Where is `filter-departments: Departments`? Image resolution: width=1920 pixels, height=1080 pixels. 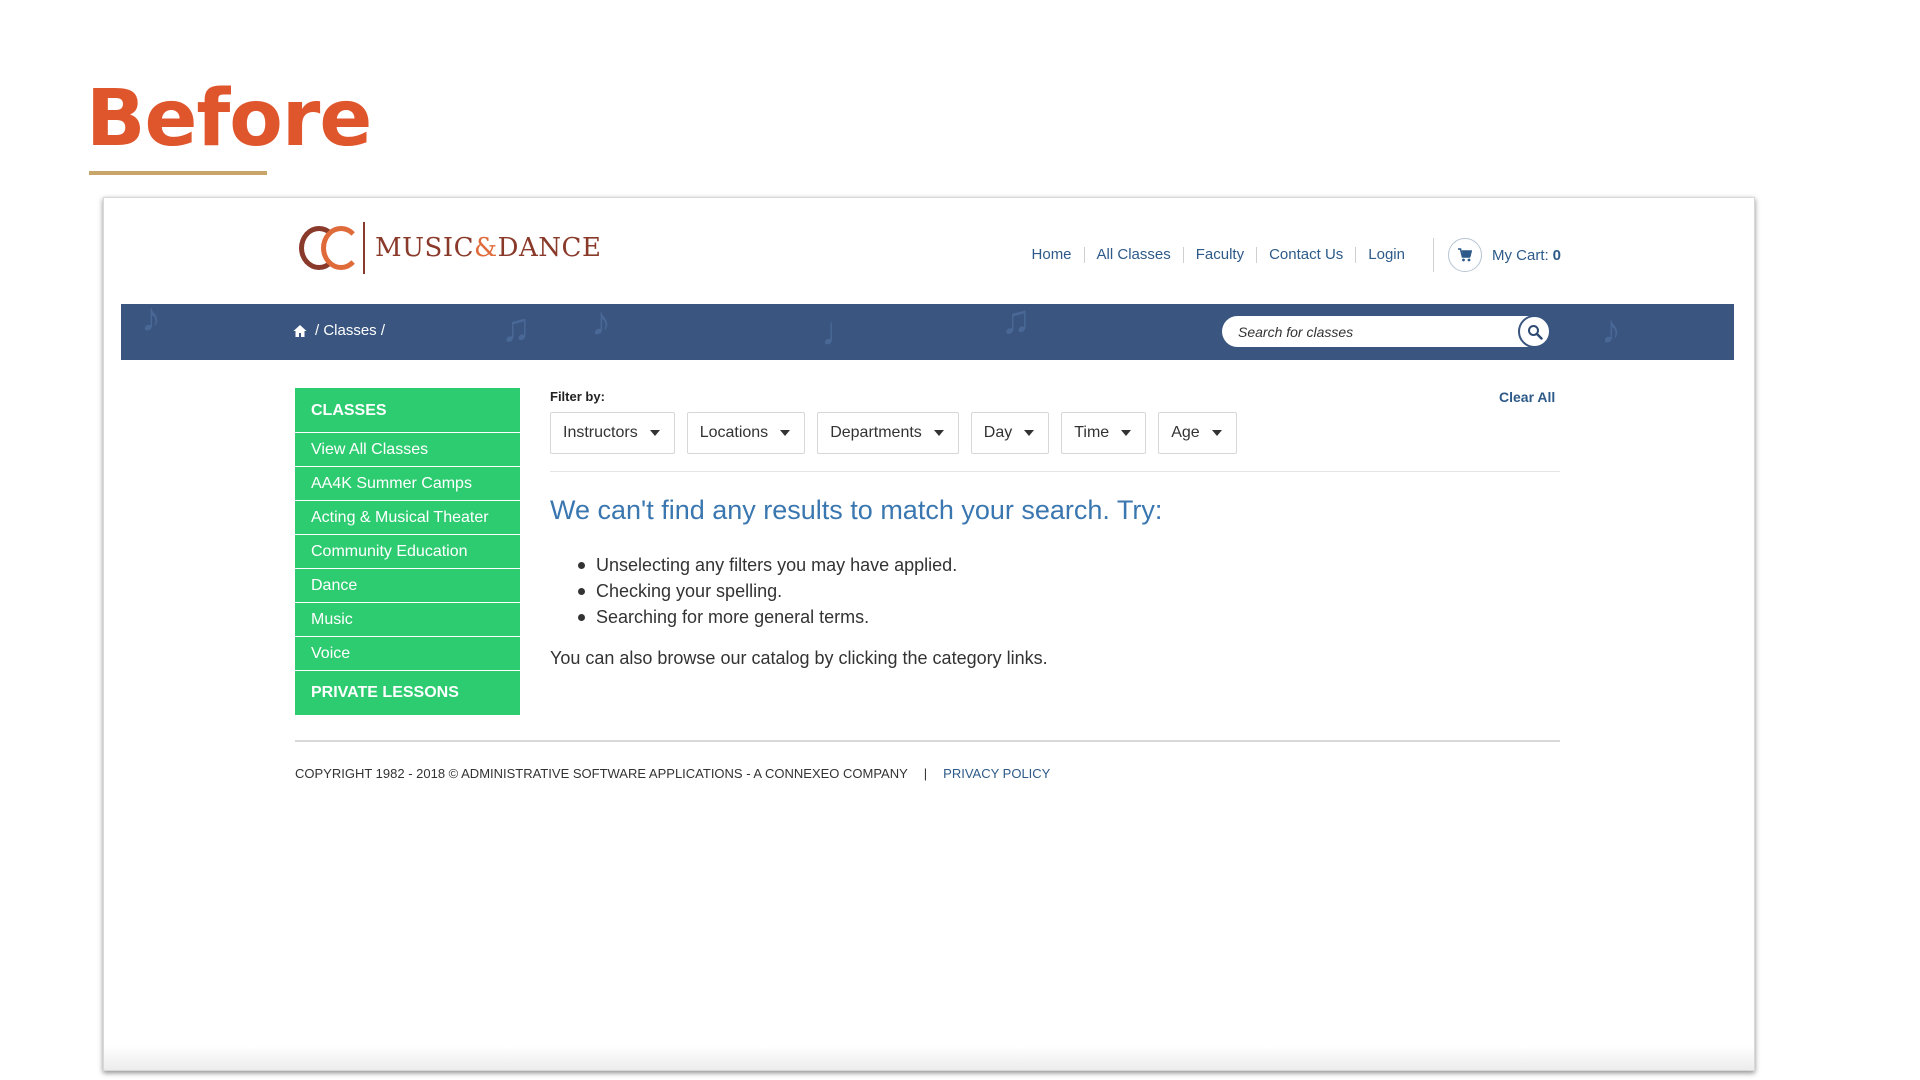 filter-departments: Departments is located at coordinates (888, 433).